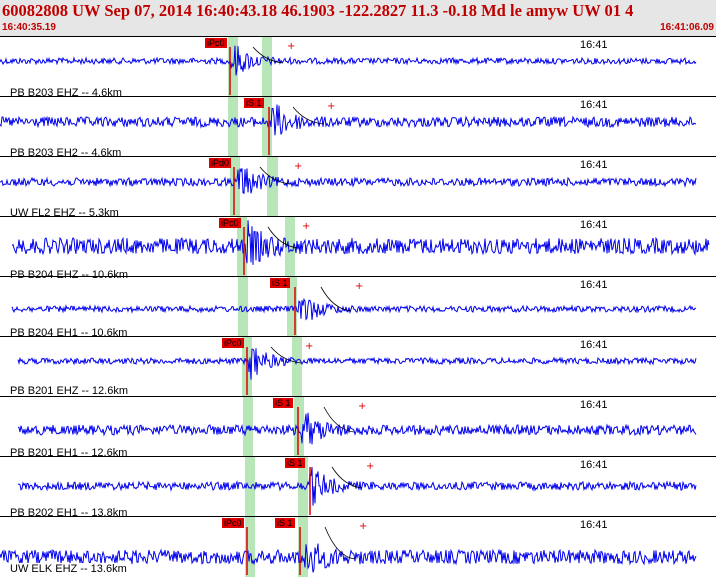 Image resolution: width=716 pixels, height=578 pixels. I want to click on pick-label: iPd0, so click(220, 163).